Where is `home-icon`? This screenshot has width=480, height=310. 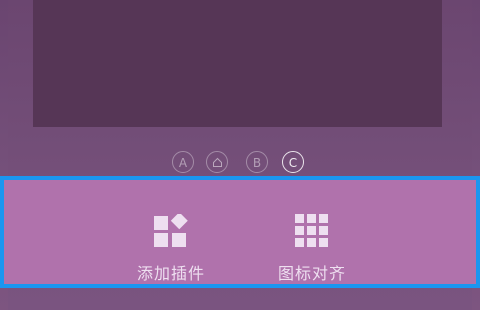 home-icon is located at coordinates (217, 162).